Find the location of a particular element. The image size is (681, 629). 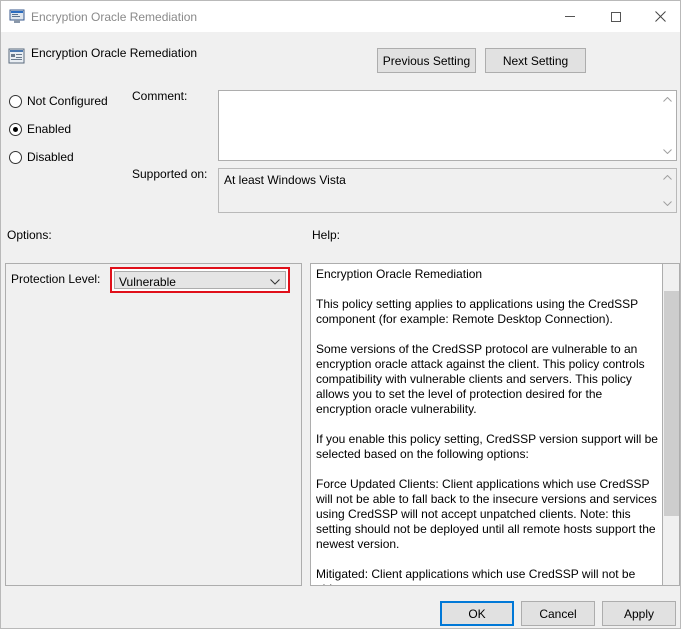

protection-level-value: Vulnerable is located at coordinates (147, 282).